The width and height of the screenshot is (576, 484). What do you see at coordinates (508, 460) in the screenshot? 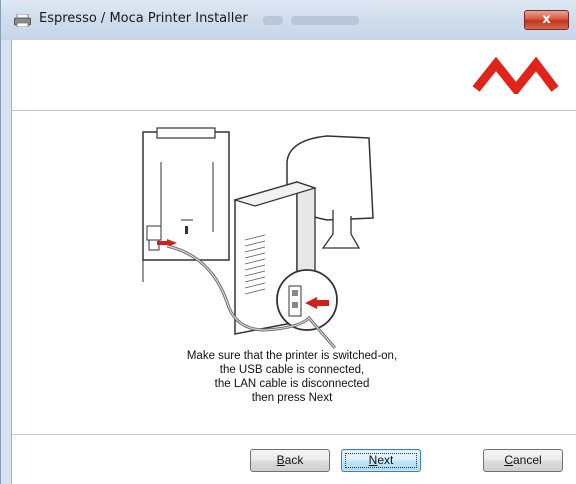
I see `cancel-accelerator: C` at bounding box center [508, 460].